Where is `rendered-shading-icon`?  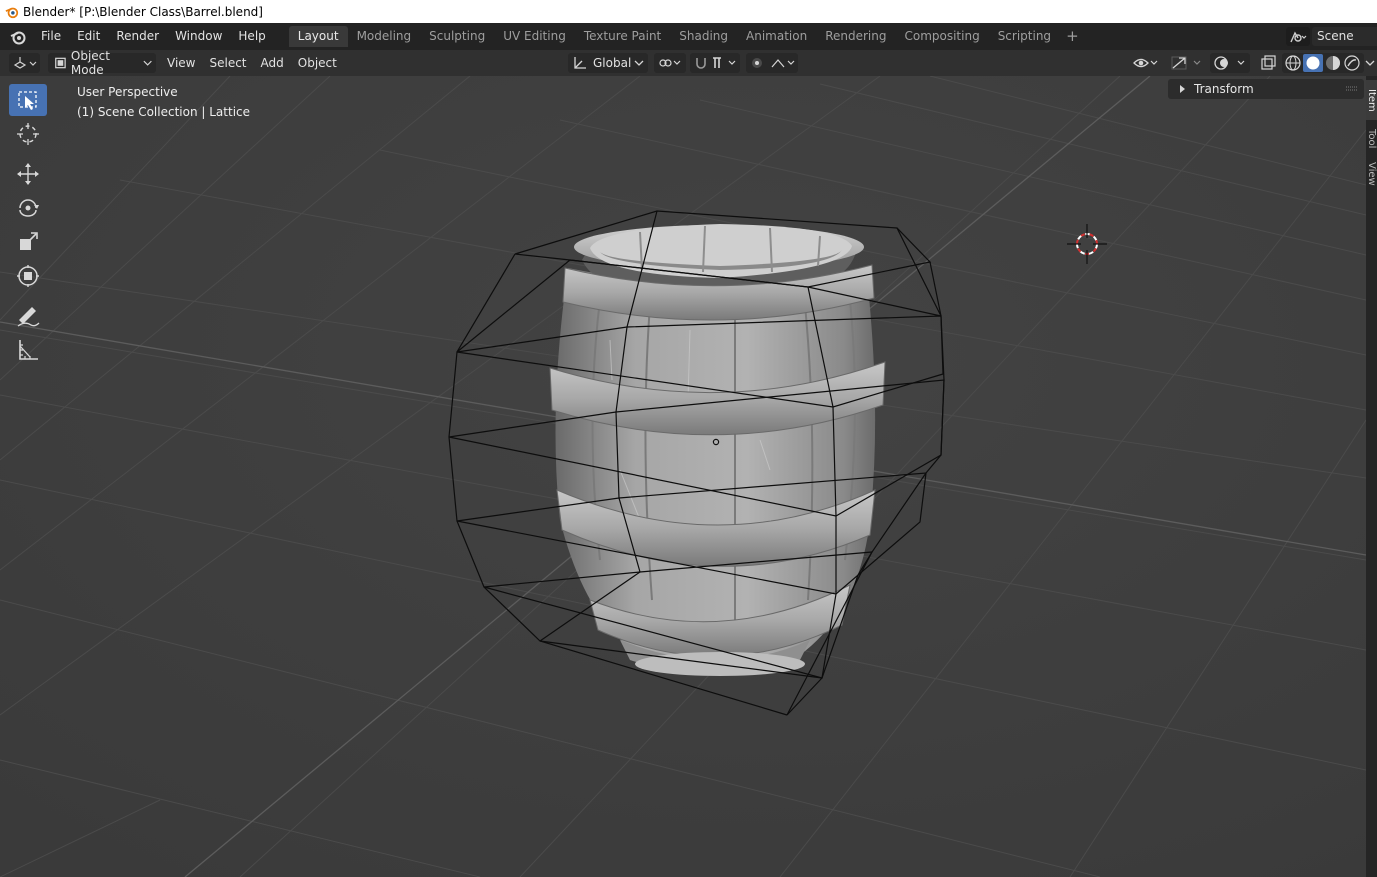 rendered-shading-icon is located at coordinates (1352, 63).